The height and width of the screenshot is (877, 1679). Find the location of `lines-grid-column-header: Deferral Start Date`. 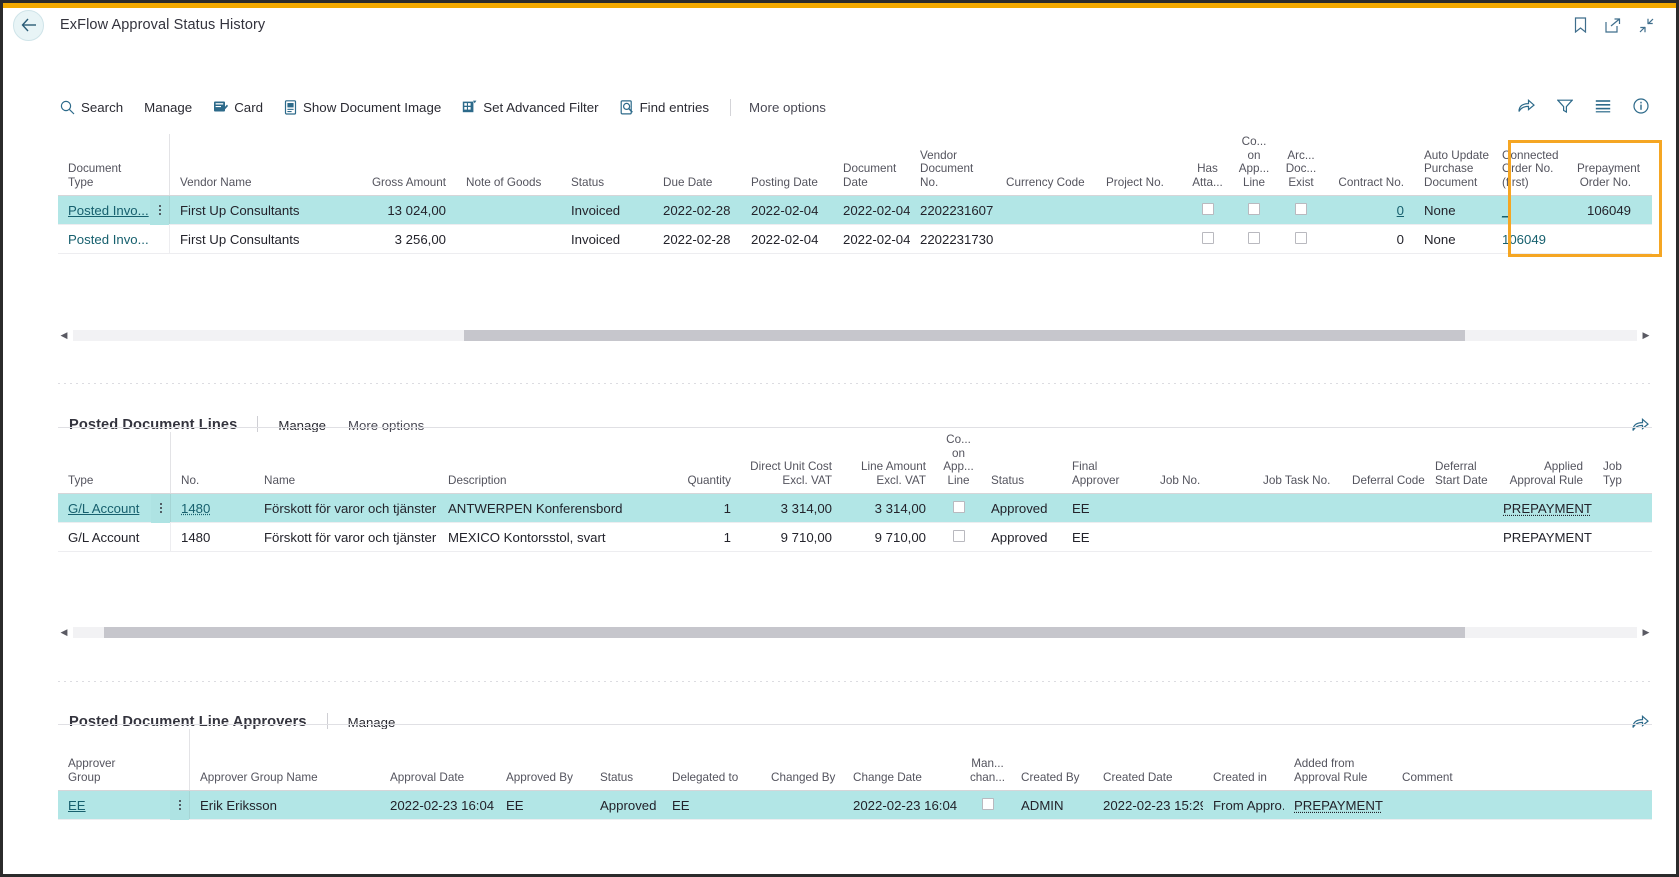

lines-grid-column-header: Deferral Start Date is located at coordinates (1464, 476).